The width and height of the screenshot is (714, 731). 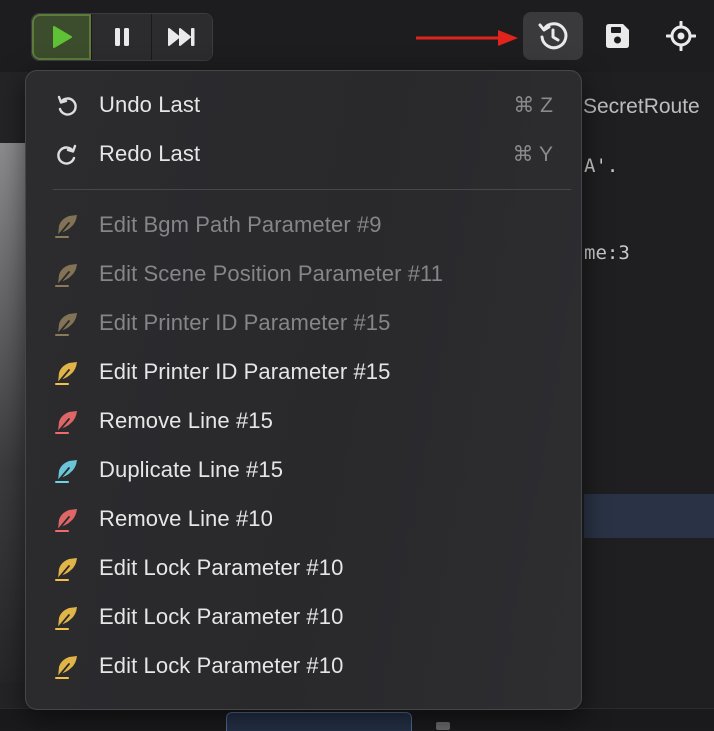 What do you see at coordinates (319, 721) in the screenshot?
I see `bottom-tab-active` at bounding box center [319, 721].